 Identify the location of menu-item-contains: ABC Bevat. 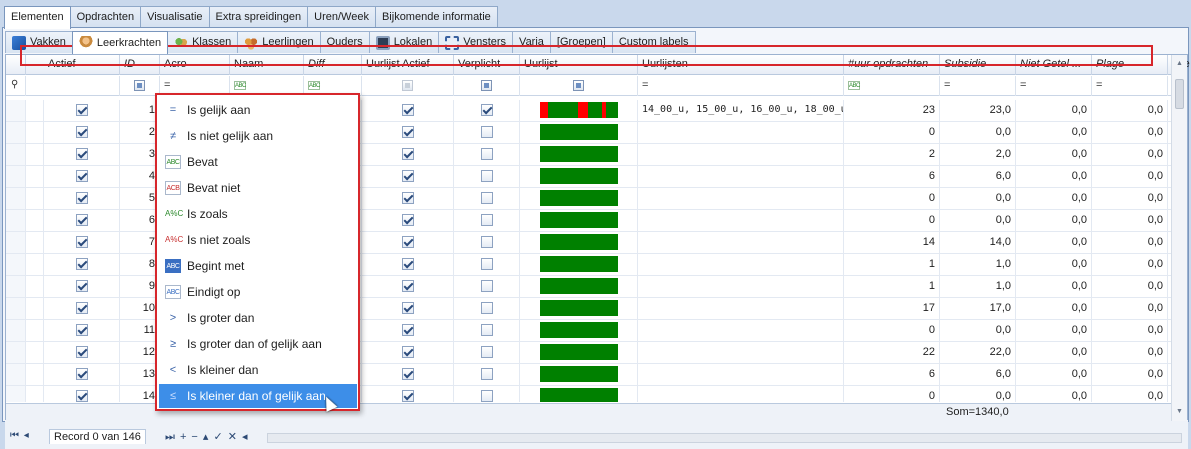
(258, 162).